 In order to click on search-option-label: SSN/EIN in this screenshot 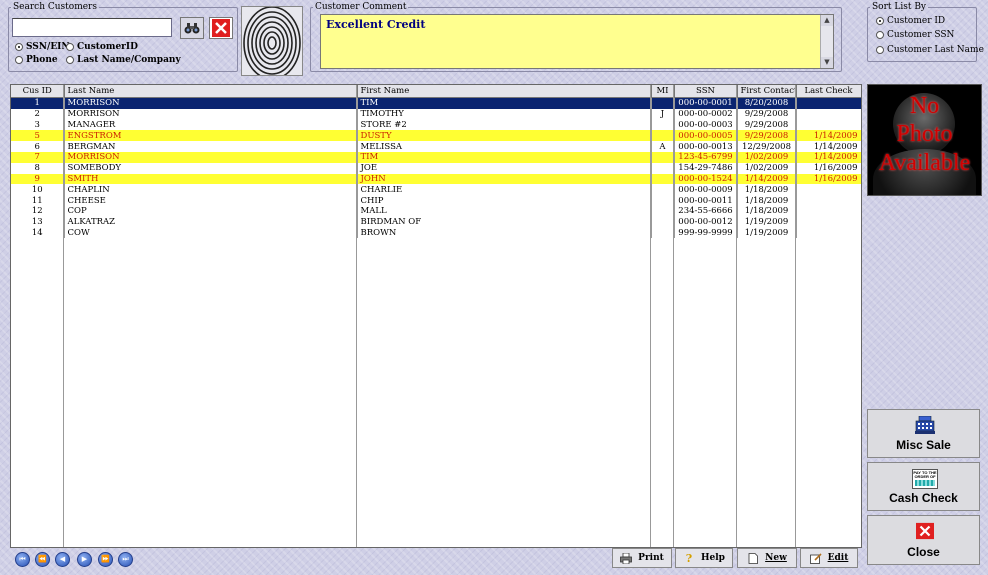, I will do `click(48, 47)`.